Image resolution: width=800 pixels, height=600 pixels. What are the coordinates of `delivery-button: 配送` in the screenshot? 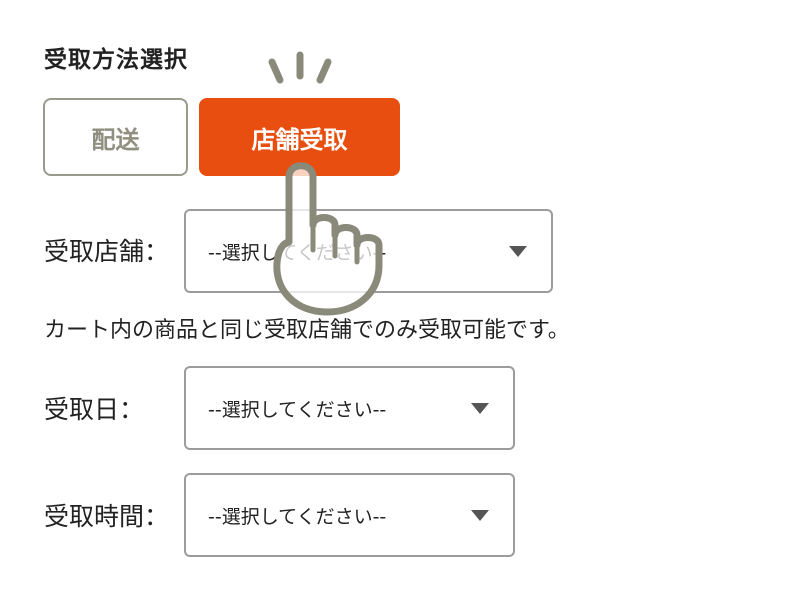 It's located at (115, 137).